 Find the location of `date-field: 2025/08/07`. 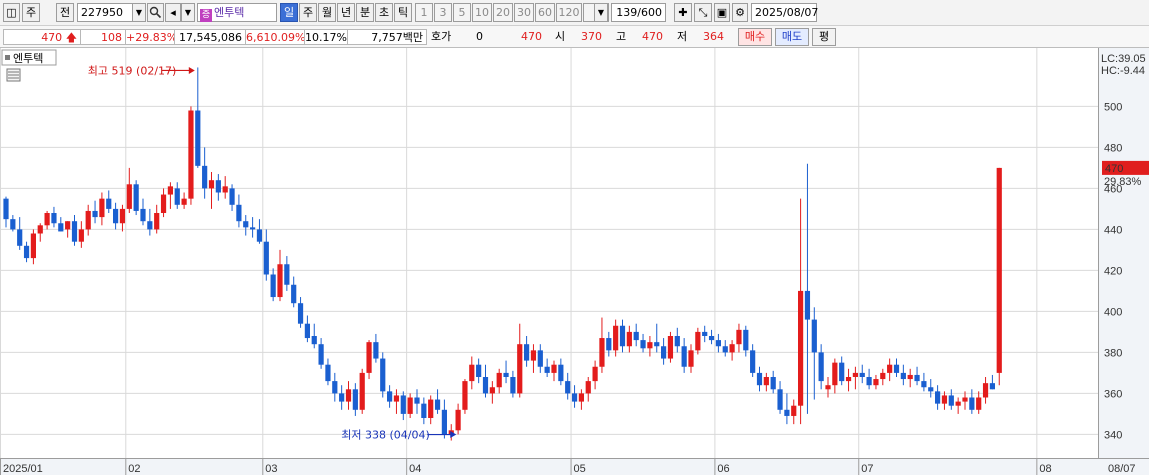

date-field: 2025/08/07 is located at coordinates (784, 12).